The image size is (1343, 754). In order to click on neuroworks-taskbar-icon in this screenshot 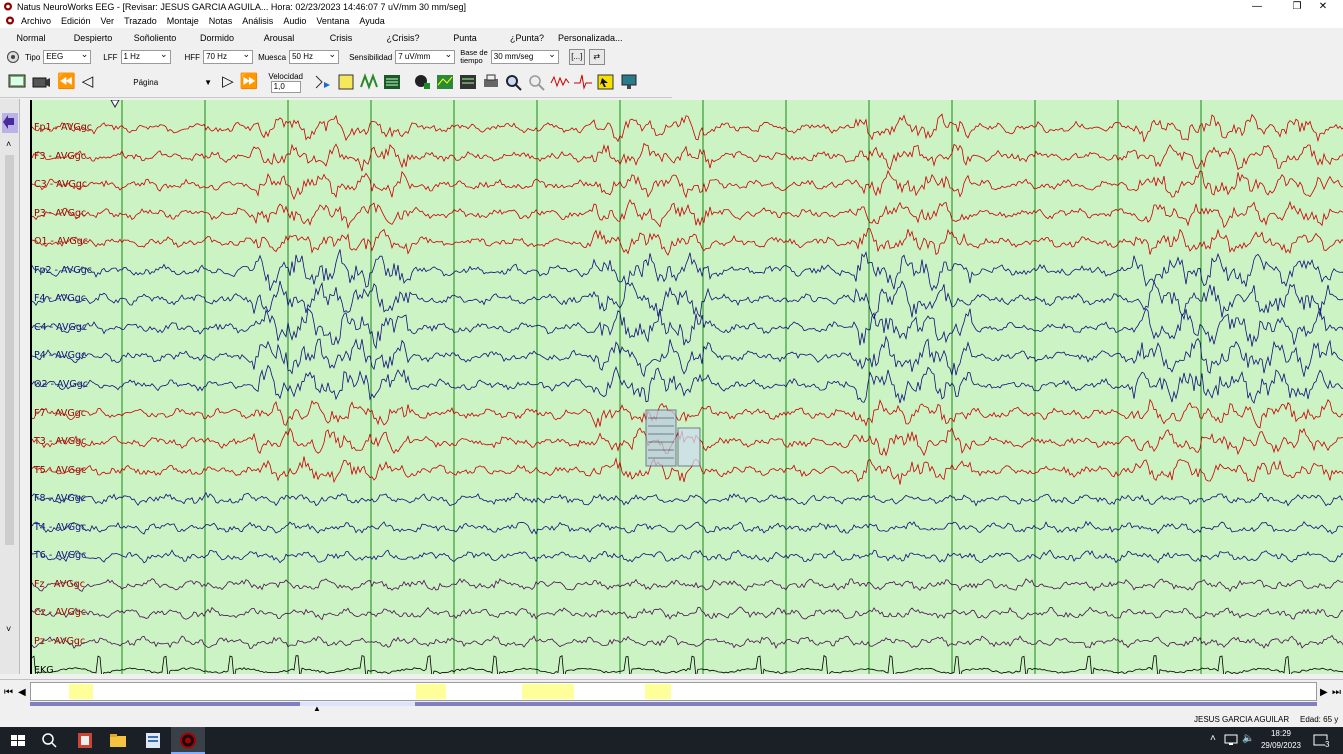, I will do `click(188, 740)`.